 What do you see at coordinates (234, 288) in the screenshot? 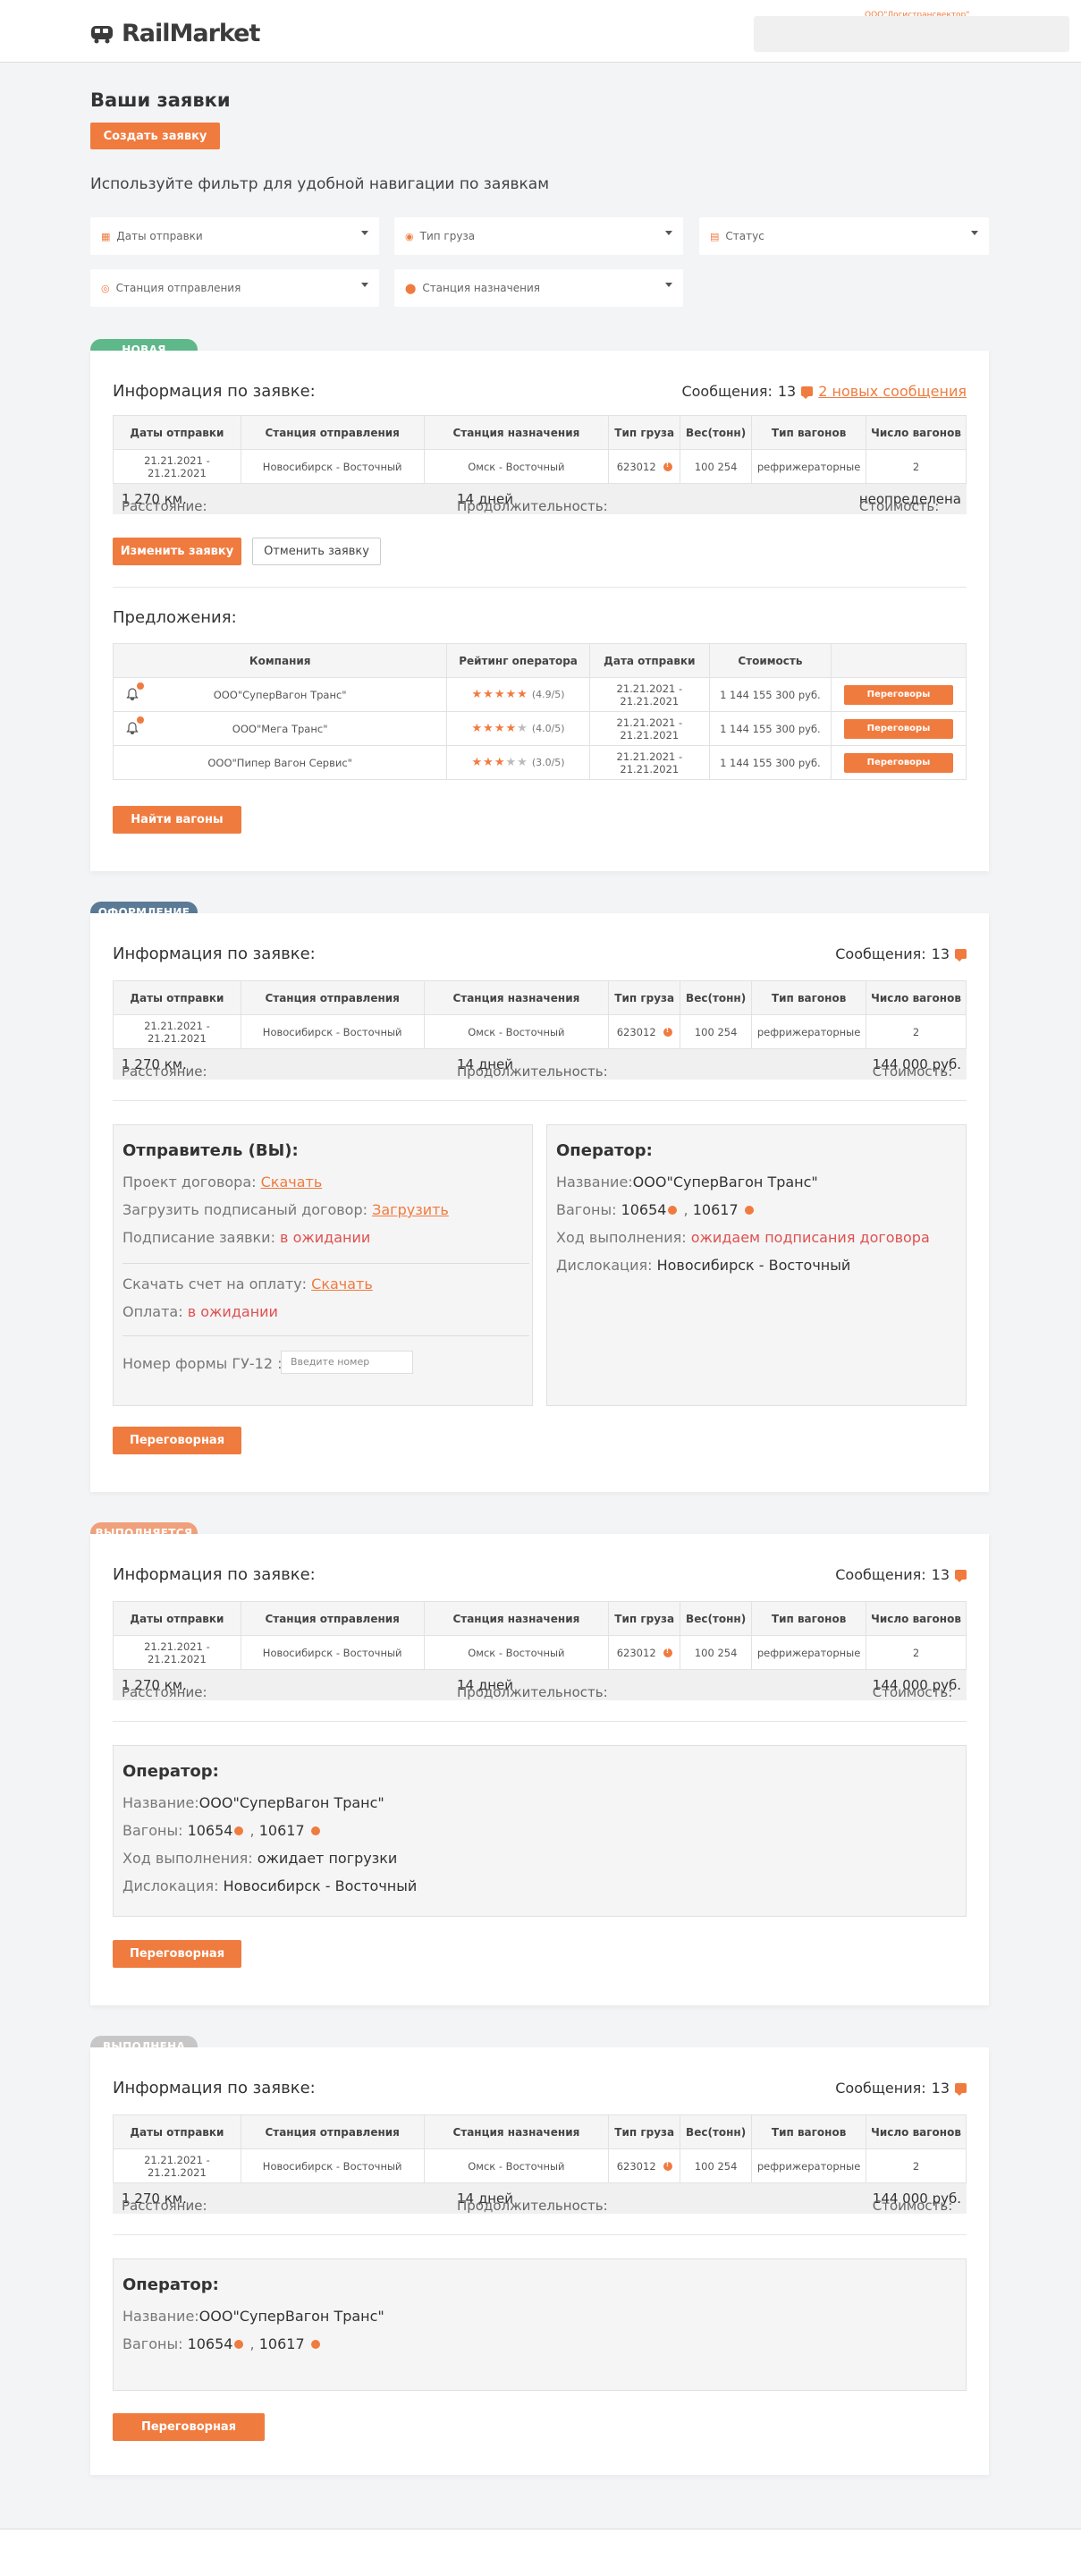
I see `filter-departure-station: ◎ Станция отправления` at bounding box center [234, 288].